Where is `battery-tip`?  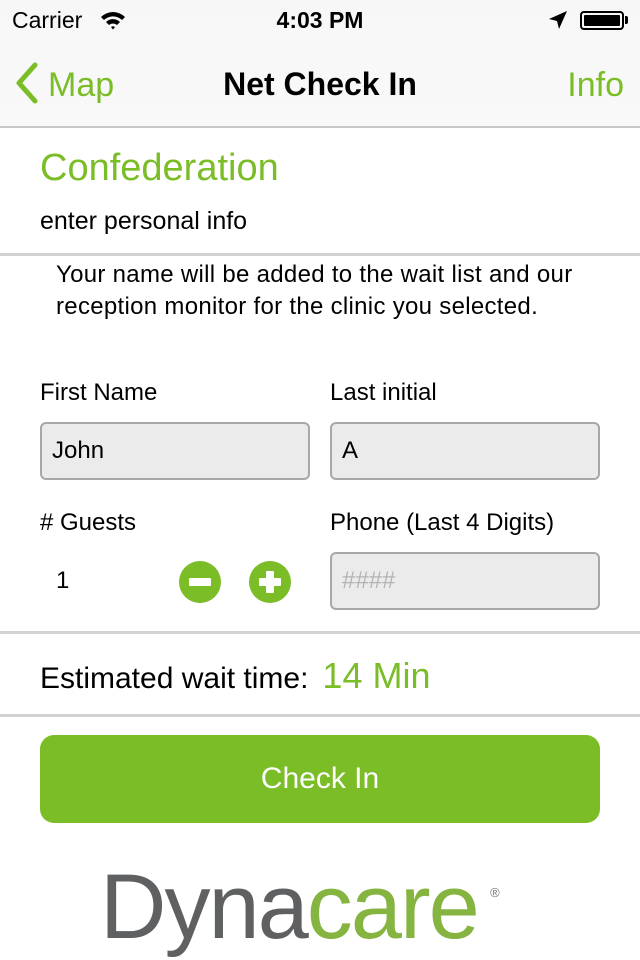 battery-tip is located at coordinates (626, 20).